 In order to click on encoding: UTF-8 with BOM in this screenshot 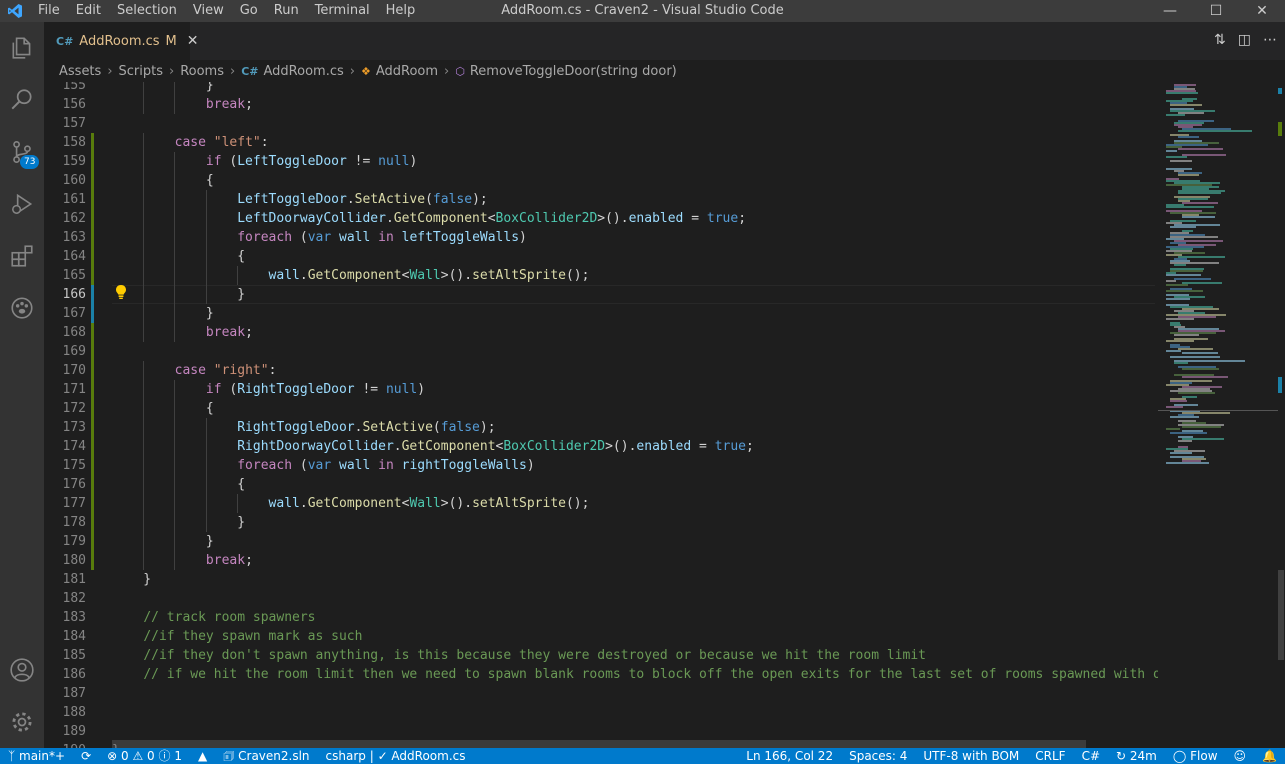, I will do `click(971, 756)`.